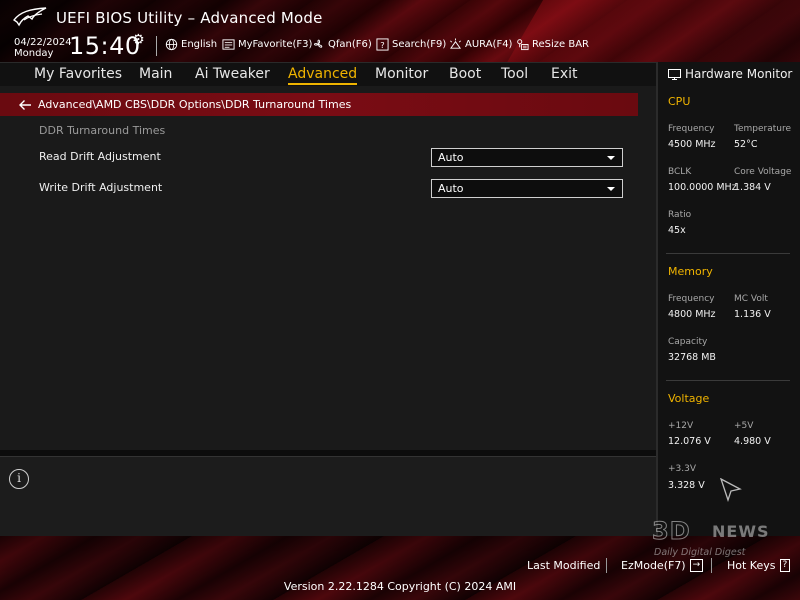  What do you see at coordinates (690, 271) in the screenshot?
I see `memory-section-title: Memory` at bounding box center [690, 271].